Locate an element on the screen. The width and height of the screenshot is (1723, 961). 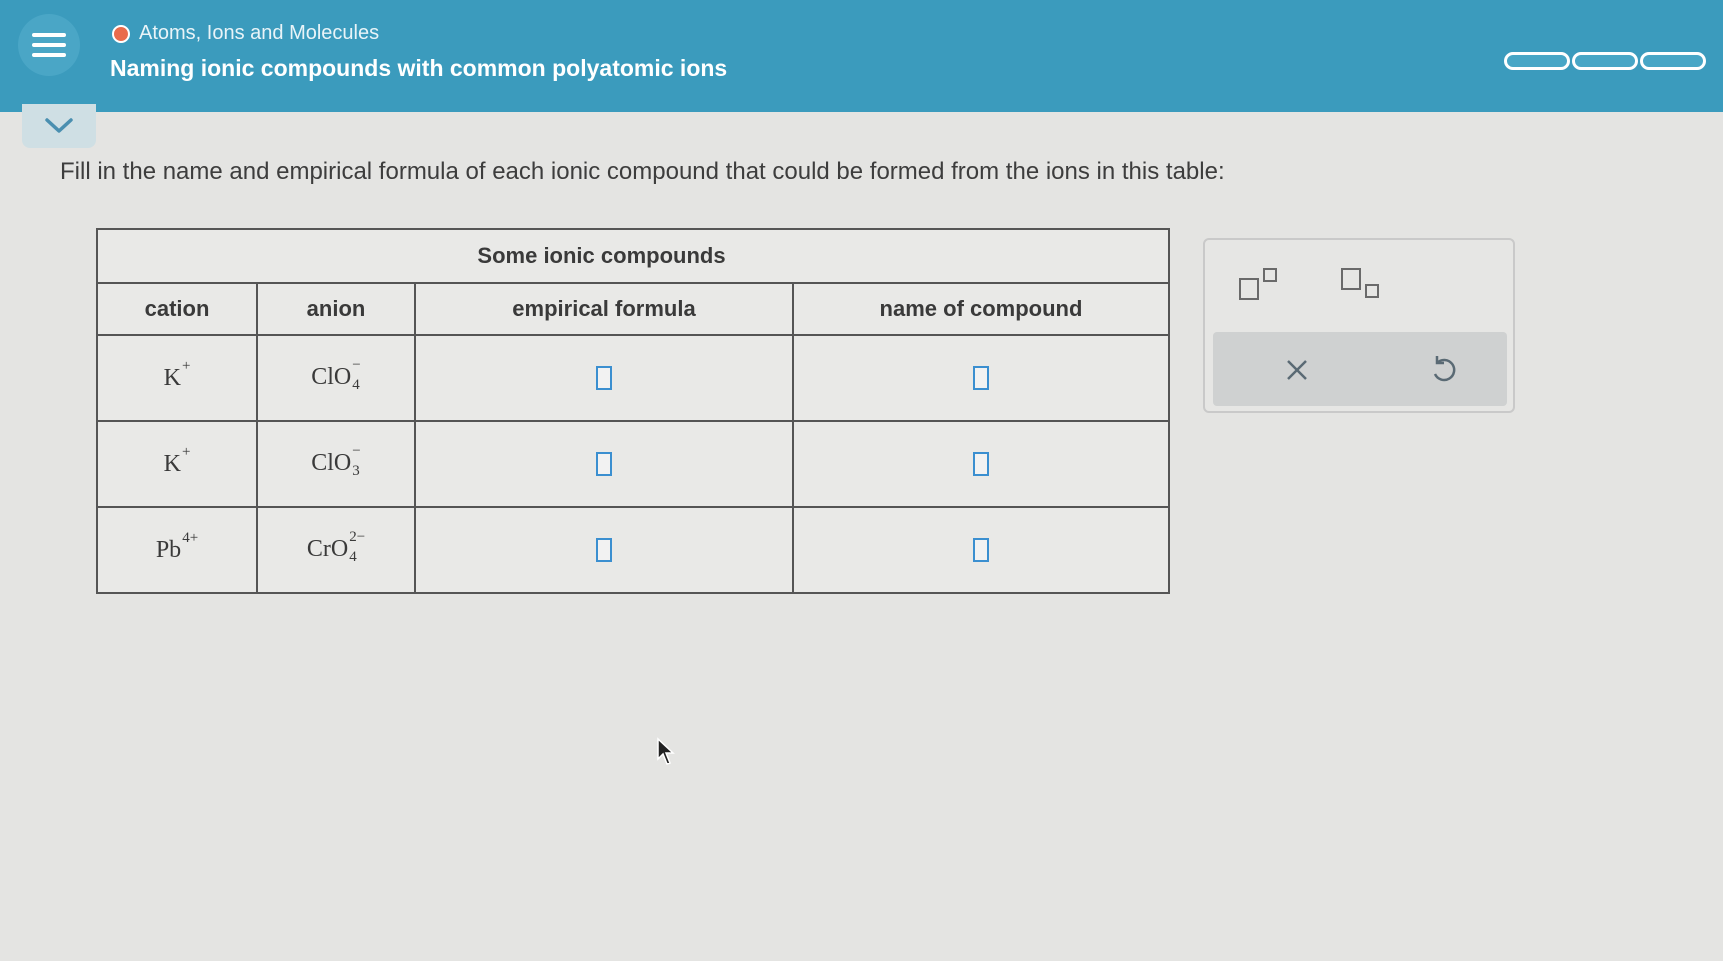
cation-cell: Pb 4+ is located at coordinates (177, 550).